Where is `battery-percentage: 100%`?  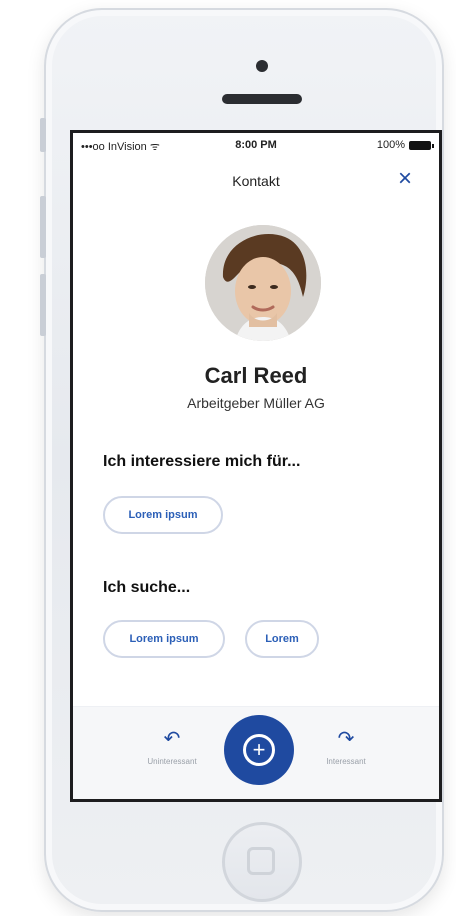
battery-percentage: 100% is located at coordinates (390, 145).